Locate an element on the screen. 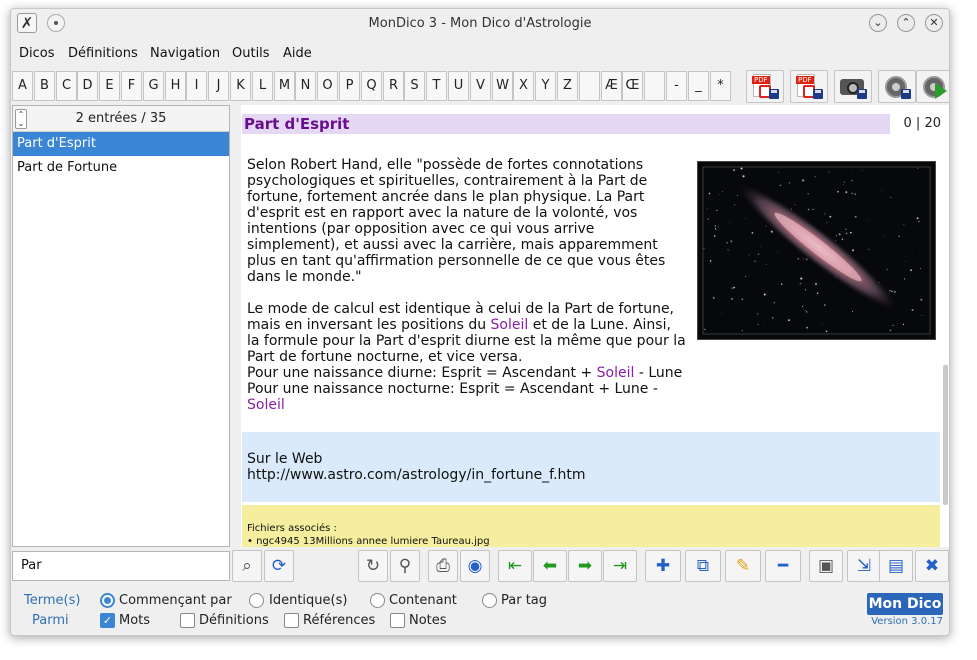 This screenshot has height=660, width=977. letter-button: X is located at coordinates (523, 86).